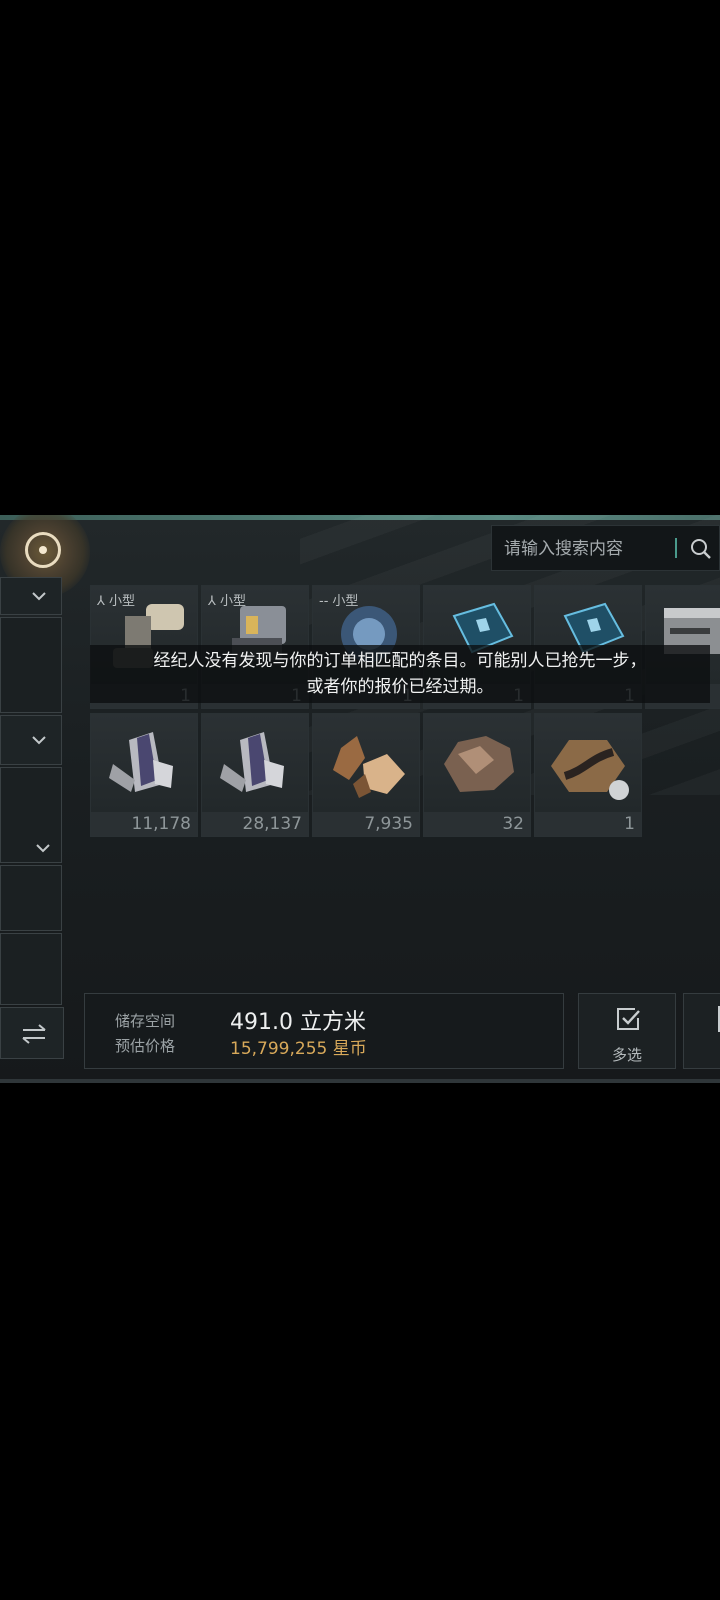  I want to click on item-cell: 1, so click(588, 775).